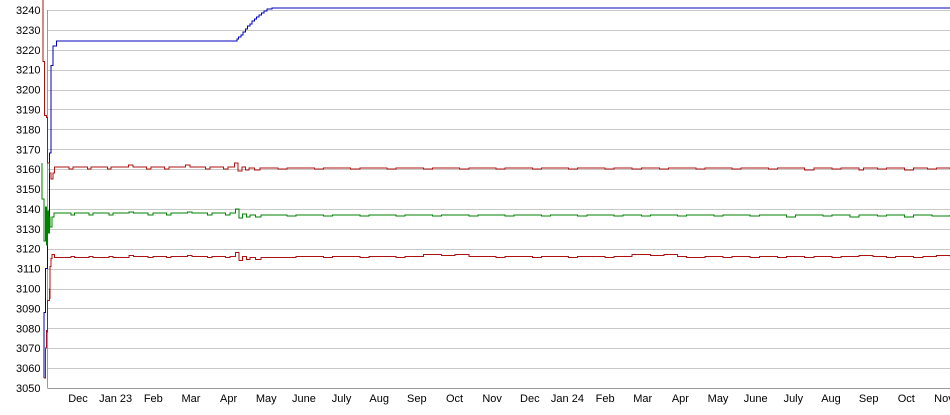 The height and width of the screenshot is (415, 950). Describe the element at coordinates (28, 110) in the screenshot. I see `y-tick-label: 3190` at that location.